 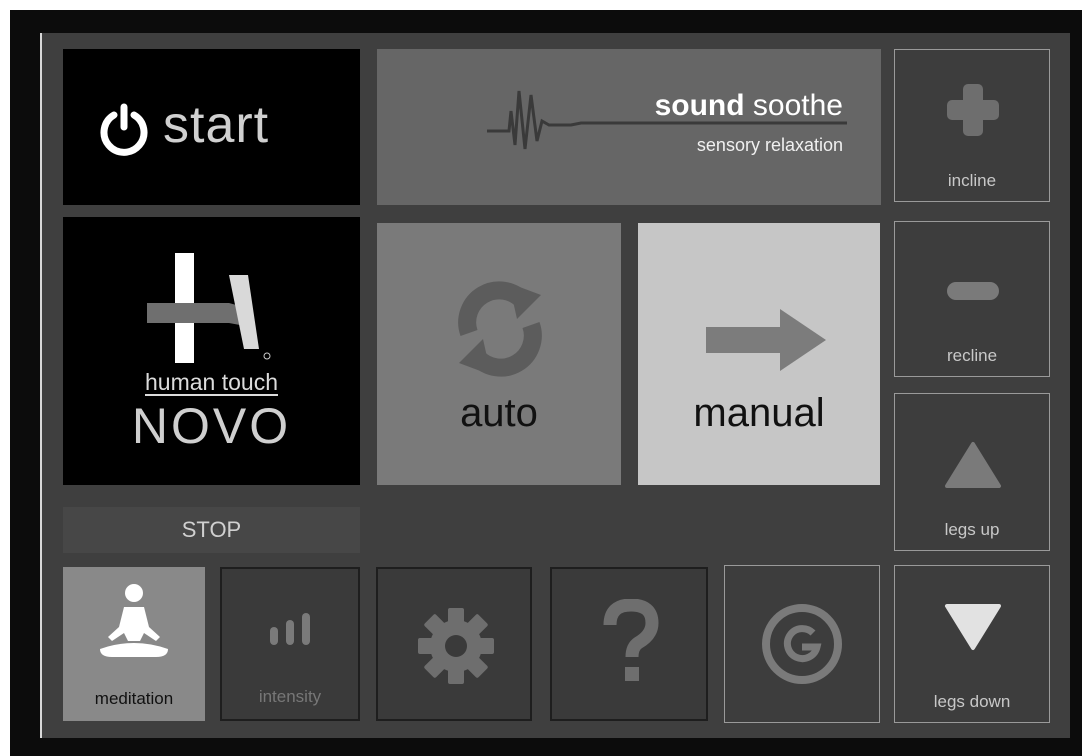 What do you see at coordinates (749, 106) in the screenshot?
I see `sound-soothe-title: sound soothe` at bounding box center [749, 106].